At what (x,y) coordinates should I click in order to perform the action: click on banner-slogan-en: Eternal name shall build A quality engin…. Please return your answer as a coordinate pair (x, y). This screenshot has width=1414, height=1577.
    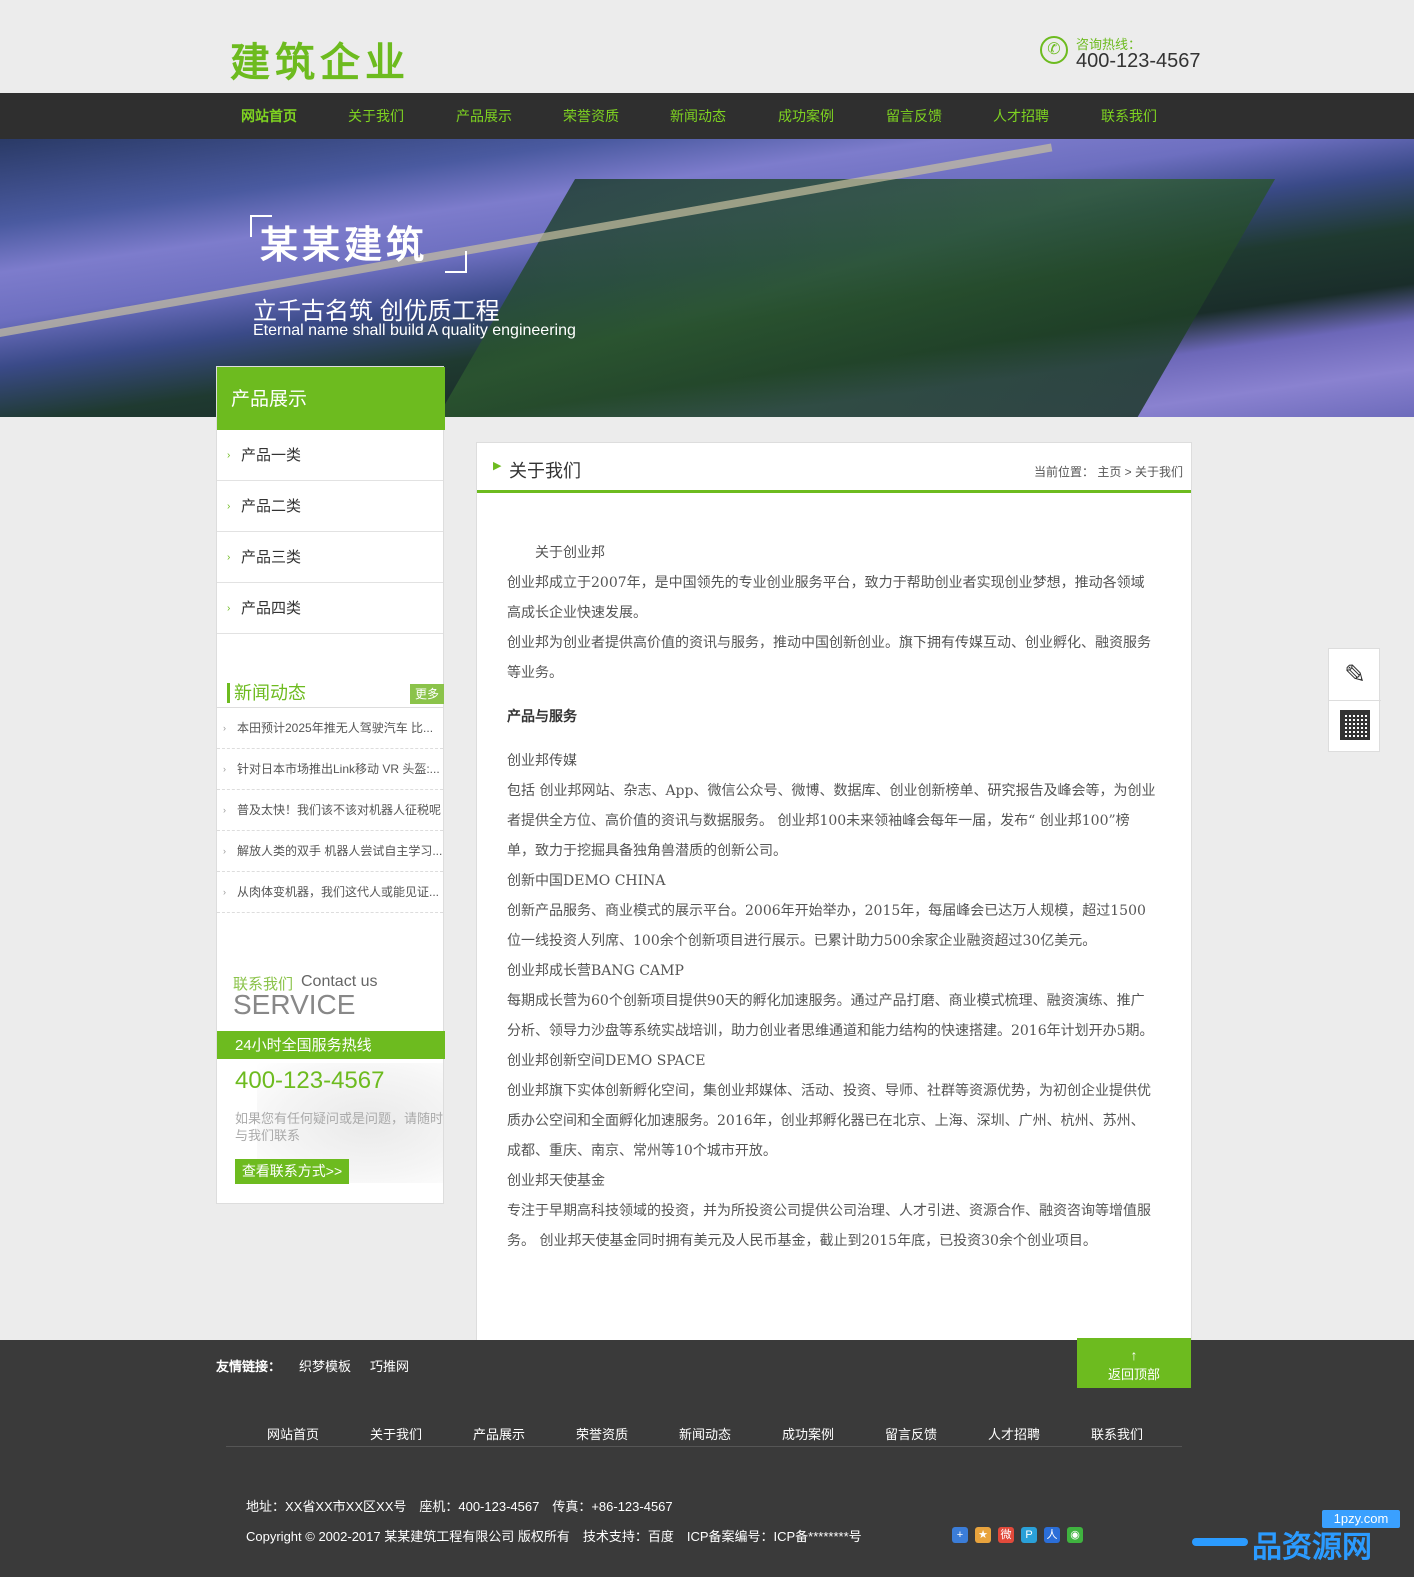
    Looking at the image, I should click on (414, 330).